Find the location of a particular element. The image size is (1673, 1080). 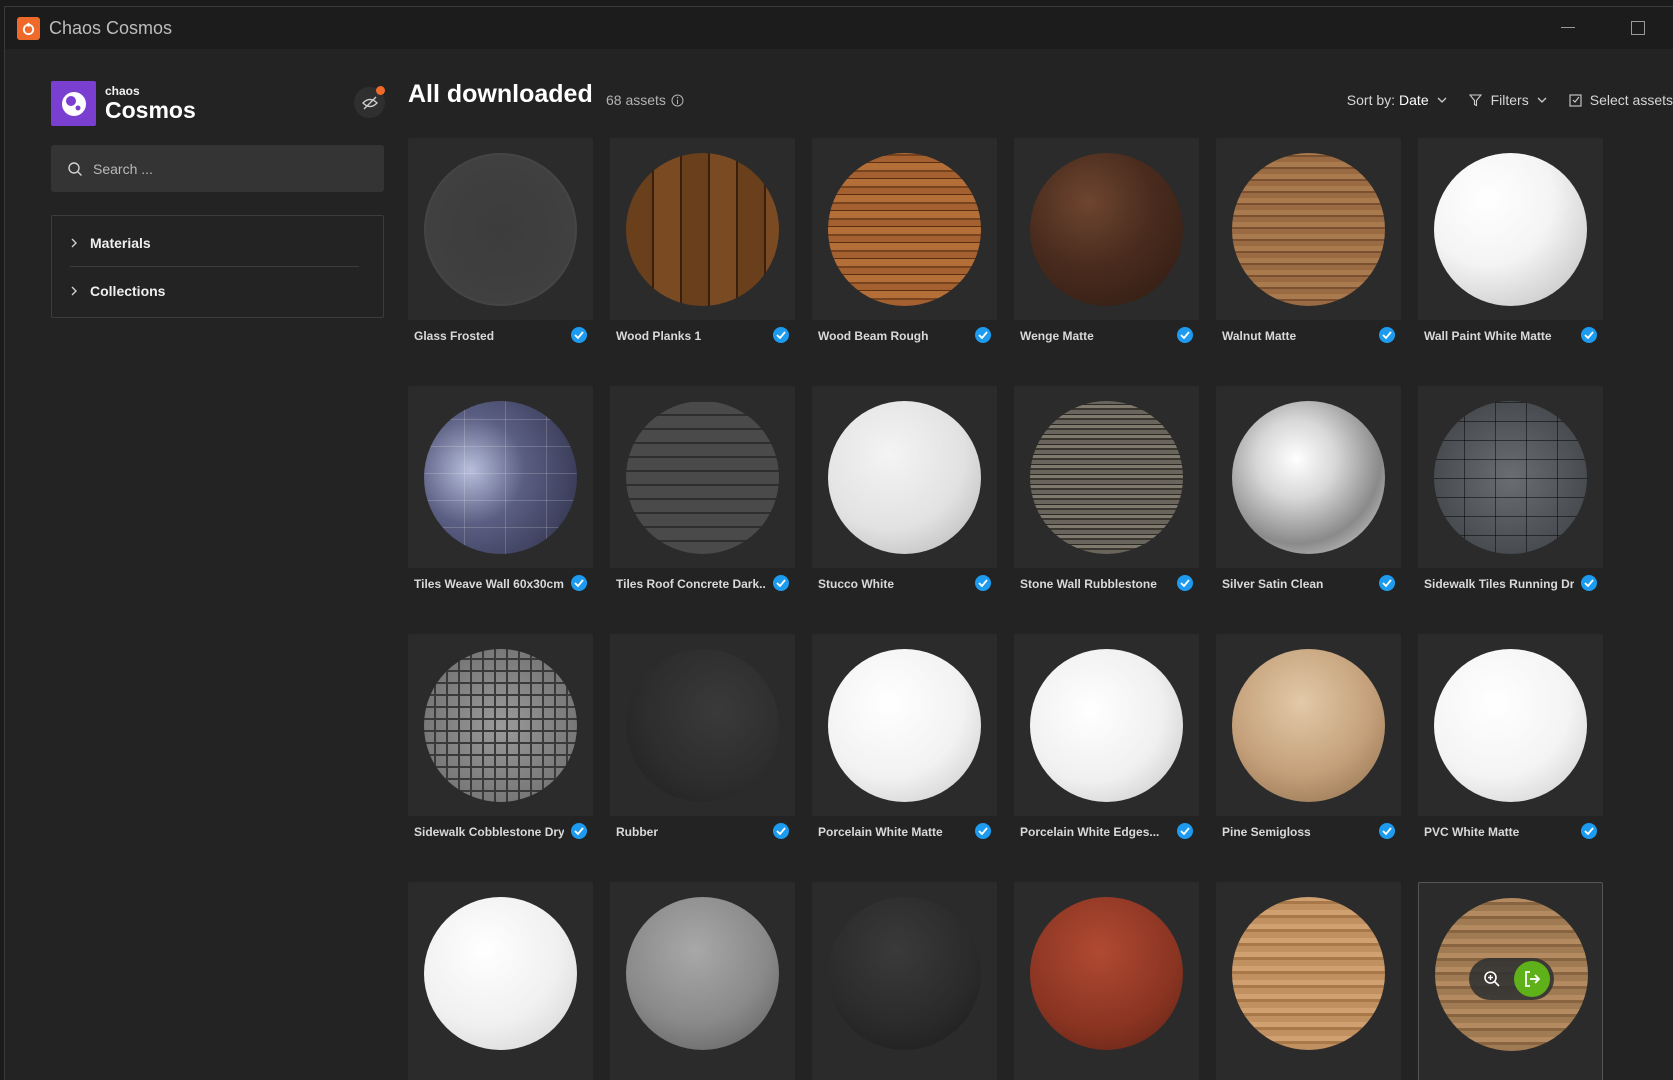

asset-label-bar: Wall Paint White Matte is located at coordinates (1510, 345).